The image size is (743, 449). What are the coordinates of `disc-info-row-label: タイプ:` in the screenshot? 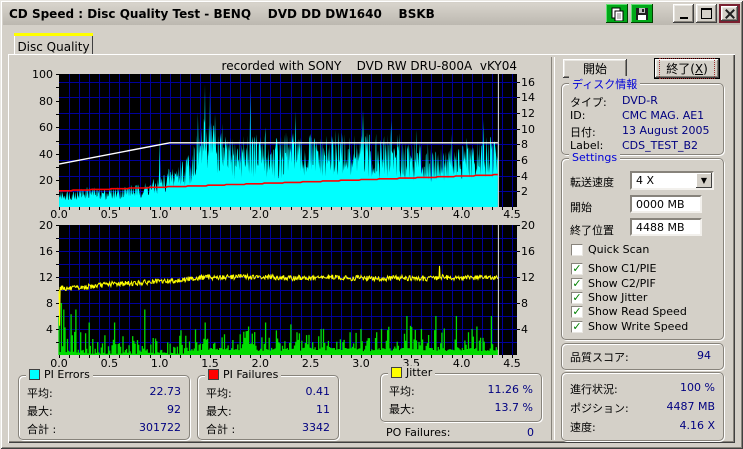 It's located at (588, 102).